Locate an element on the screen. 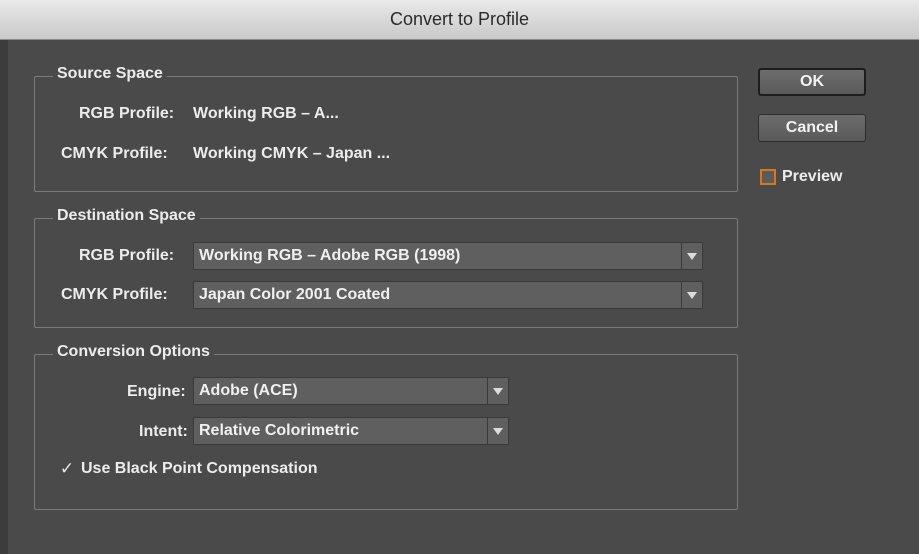 Image resolution: width=919 pixels, height=554 pixels. preview-label: Preview is located at coordinates (812, 176).